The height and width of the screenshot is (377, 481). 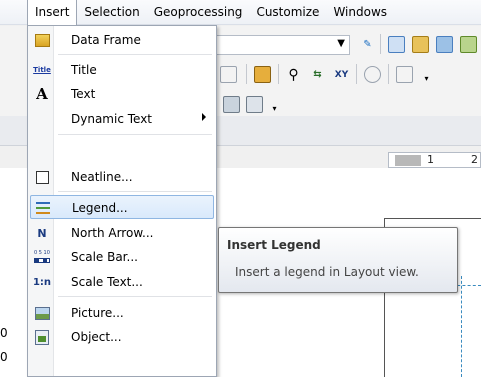 What do you see at coordinates (111, 12) in the screenshot?
I see `menu-selection: Selection` at bounding box center [111, 12].